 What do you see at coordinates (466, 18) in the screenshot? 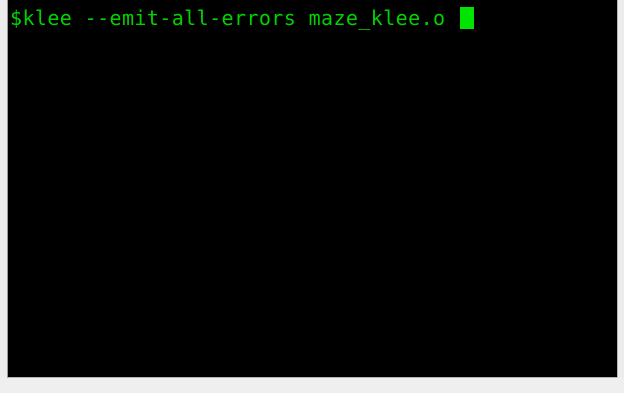
I see `text-cursor` at bounding box center [466, 18].